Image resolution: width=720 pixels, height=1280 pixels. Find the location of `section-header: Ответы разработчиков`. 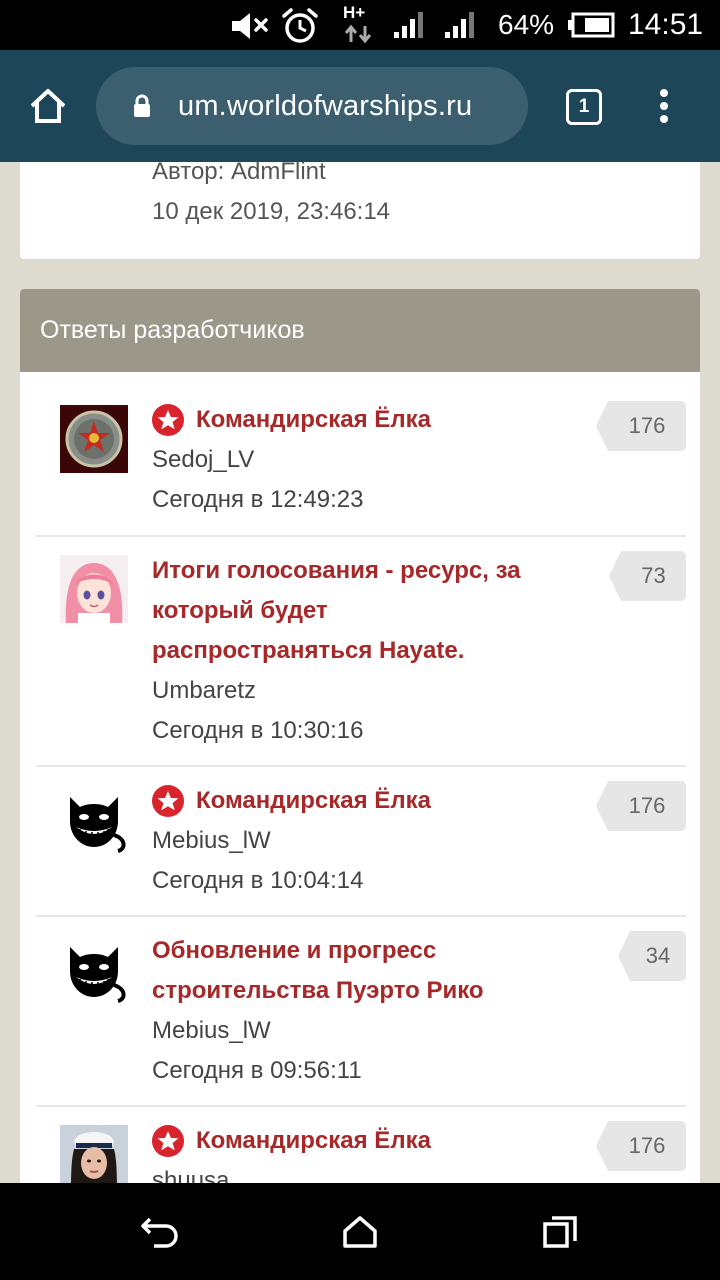

section-header: Ответы разработчиков is located at coordinates (360, 330).